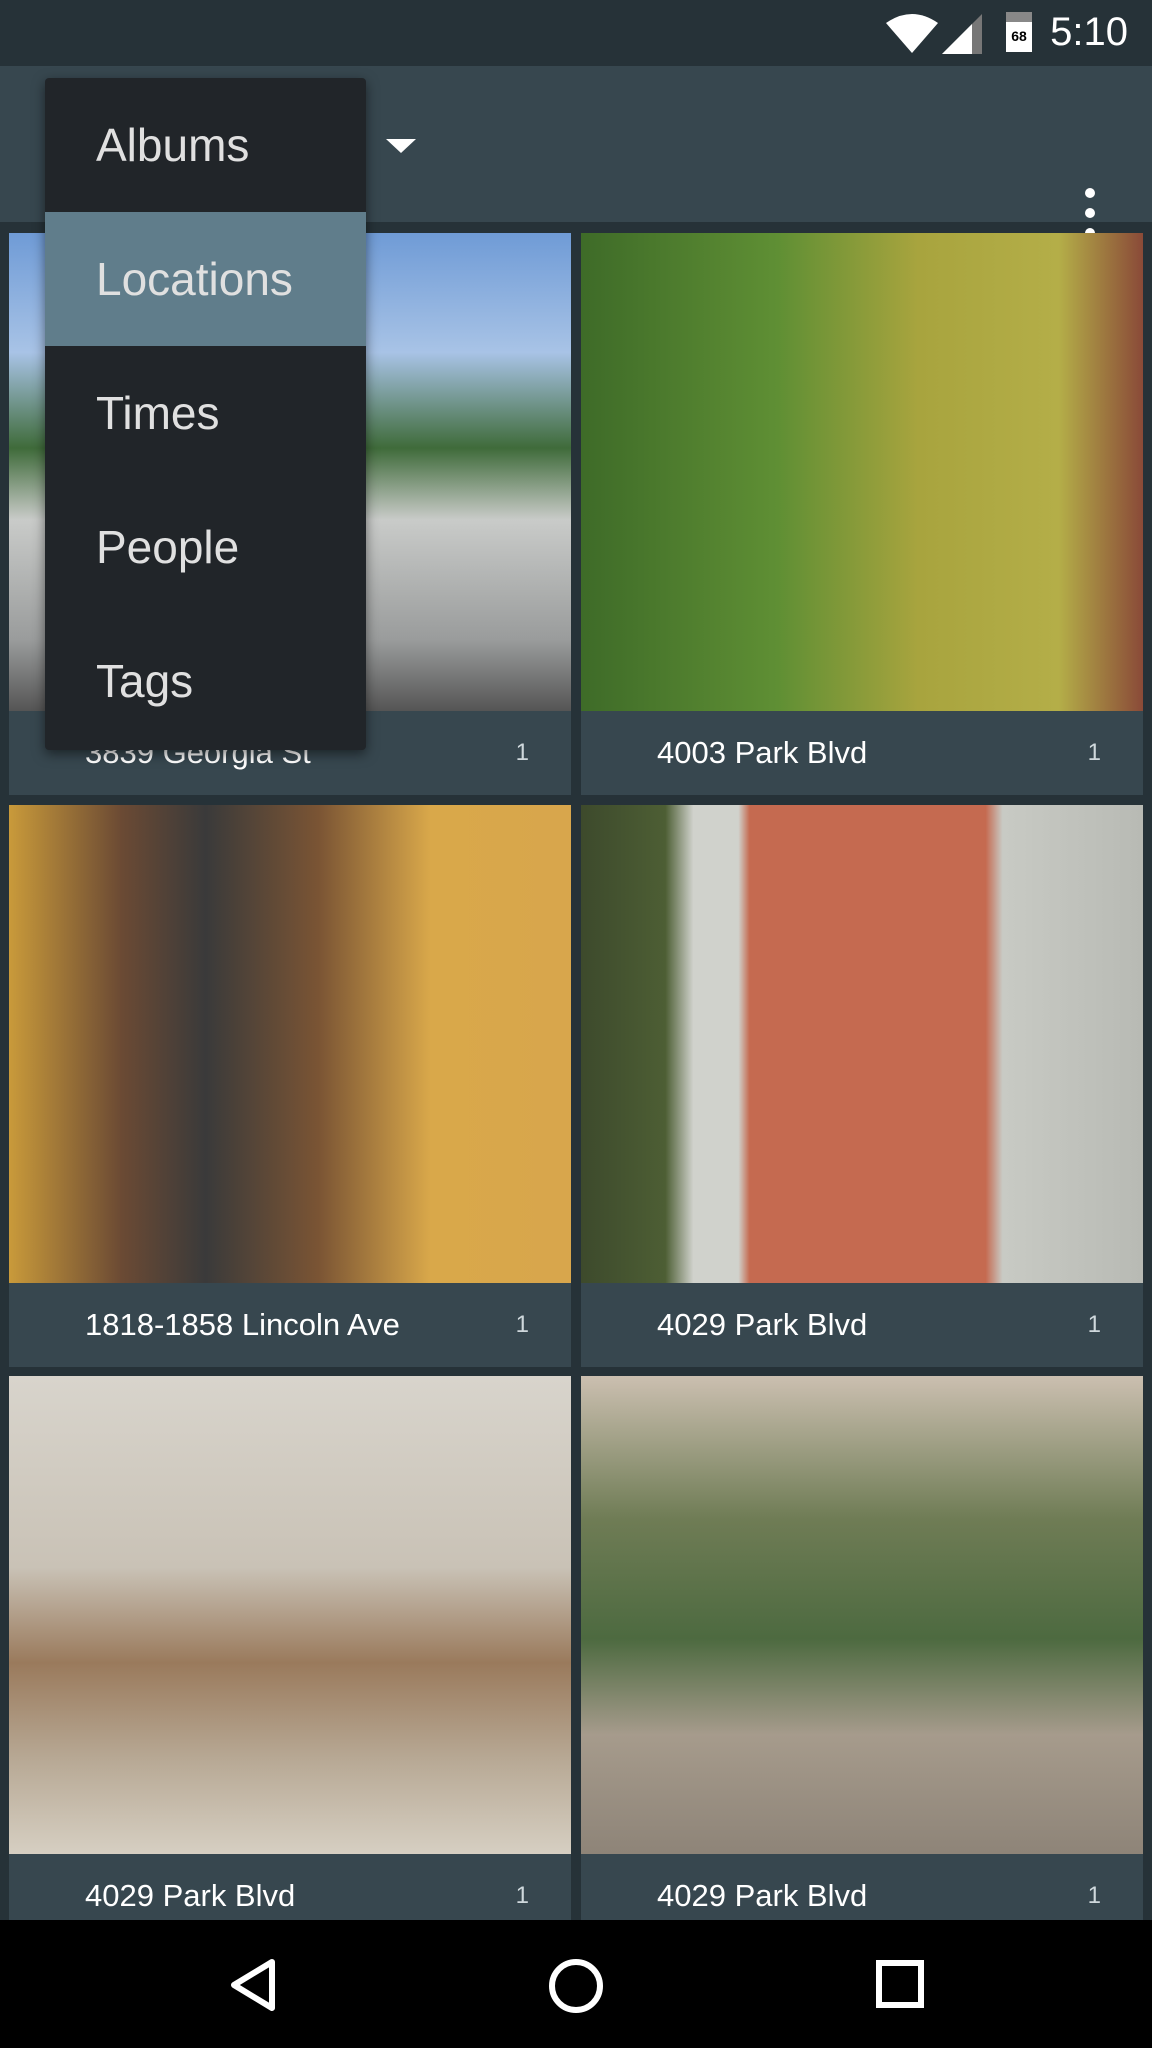 This screenshot has height=2048, width=1152. I want to click on location-tile: 4003 Park Blvd 1, so click(862, 514).